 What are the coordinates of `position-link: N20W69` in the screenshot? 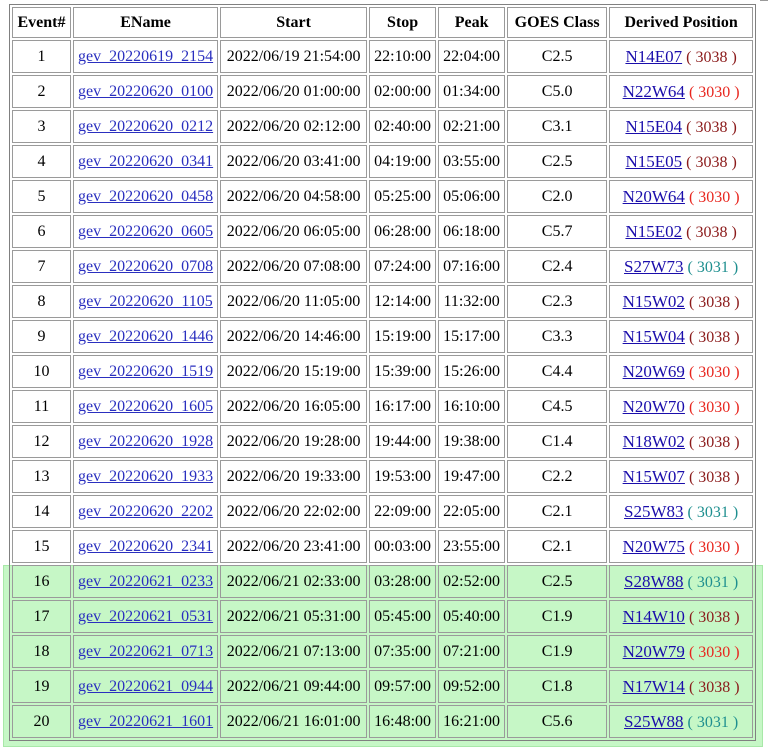 It's located at (654, 371).